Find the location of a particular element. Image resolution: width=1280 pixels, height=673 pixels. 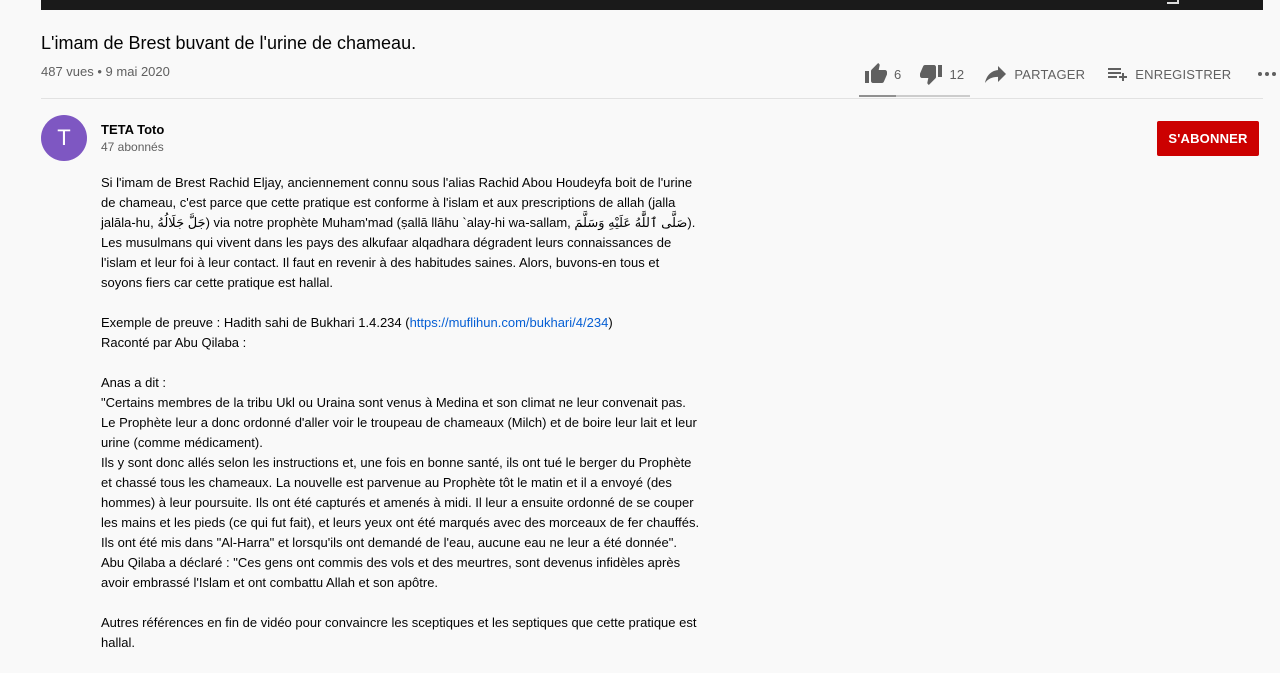

dislike-count: 12 is located at coordinates (957, 74).